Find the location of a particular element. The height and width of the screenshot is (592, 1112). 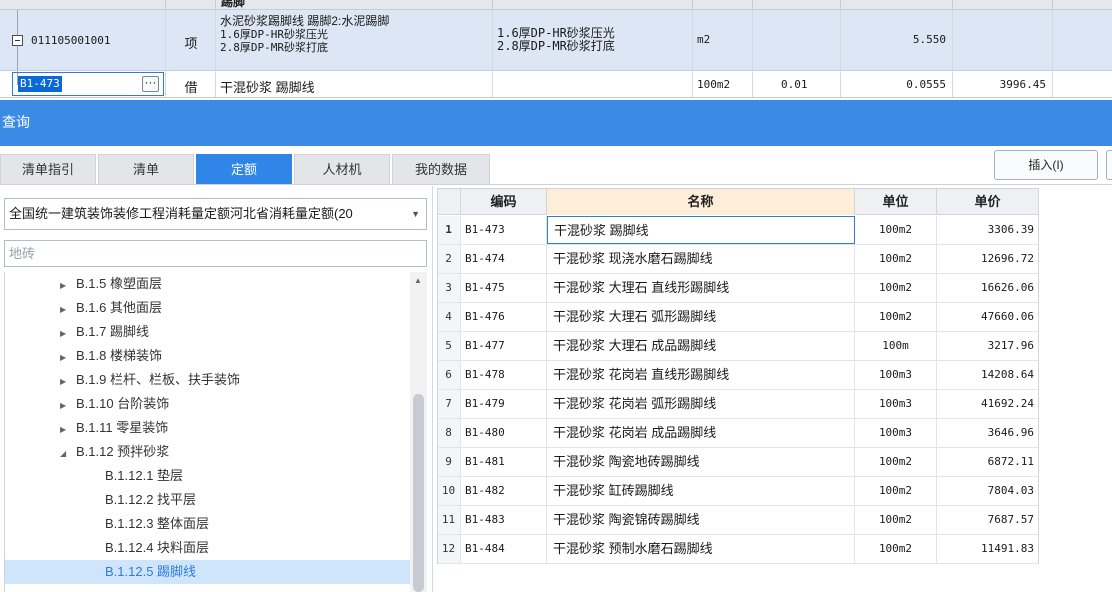

col-header-unit: 单位 is located at coordinates (896, 202).